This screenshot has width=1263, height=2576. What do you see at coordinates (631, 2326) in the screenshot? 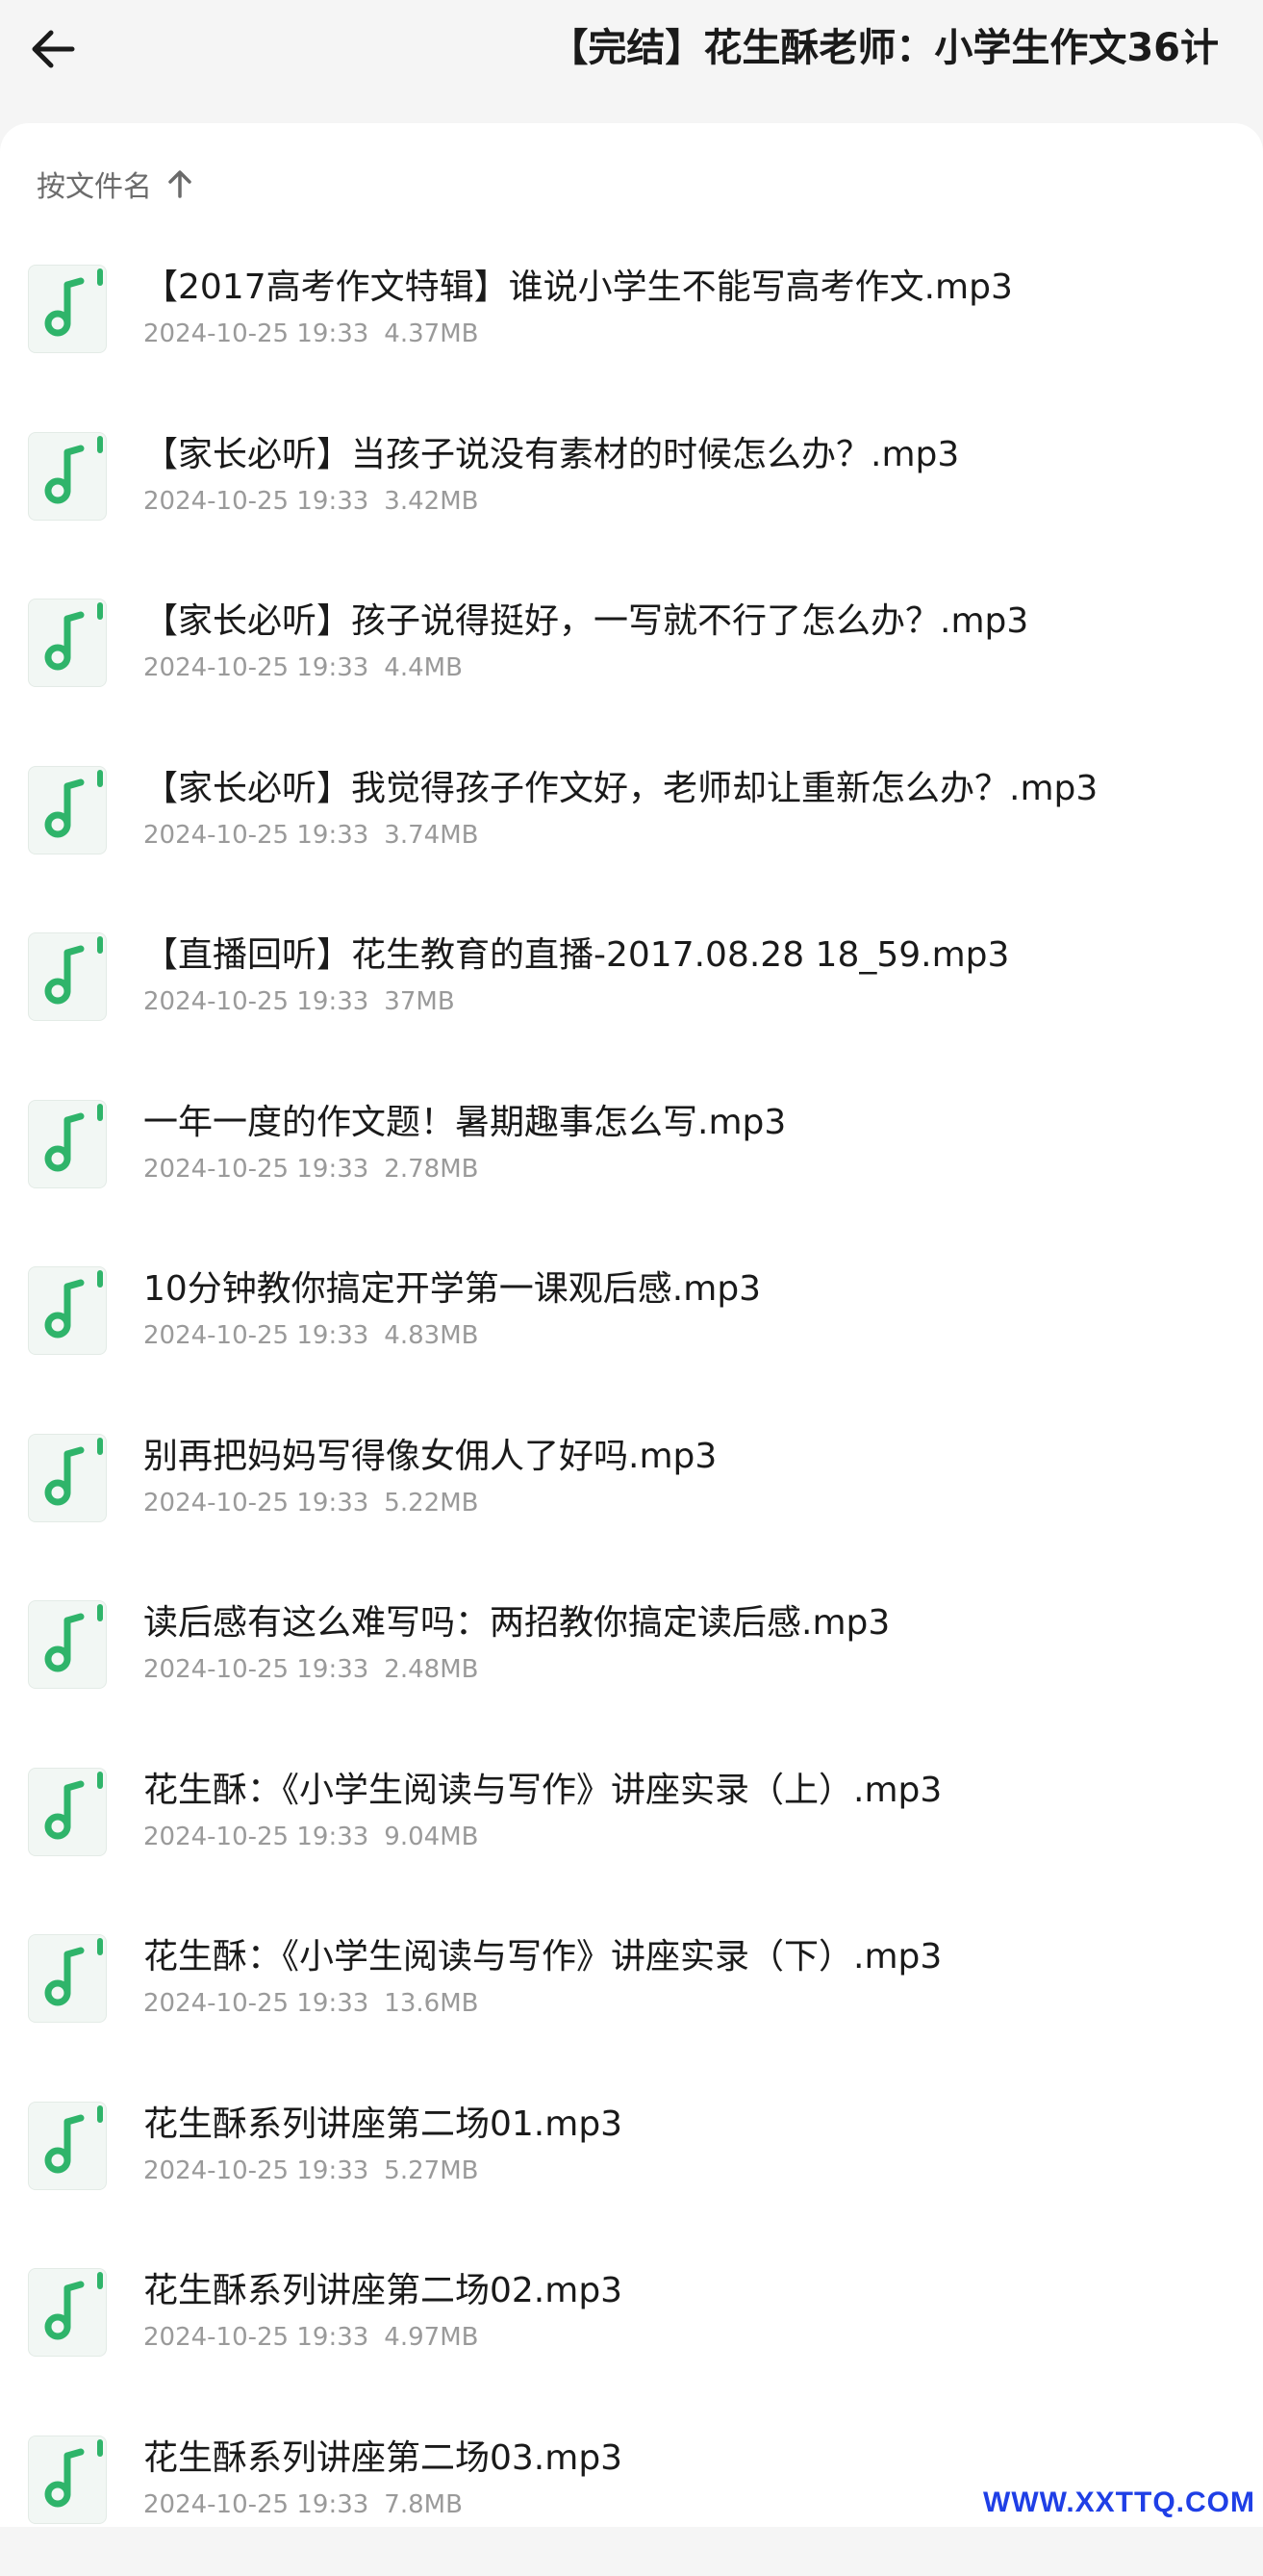
I see `list-item: 花生酥系列讲座第二场02.mp3 2024-10-25 19:33 4.97MB` at bounding box center [631, 2326].